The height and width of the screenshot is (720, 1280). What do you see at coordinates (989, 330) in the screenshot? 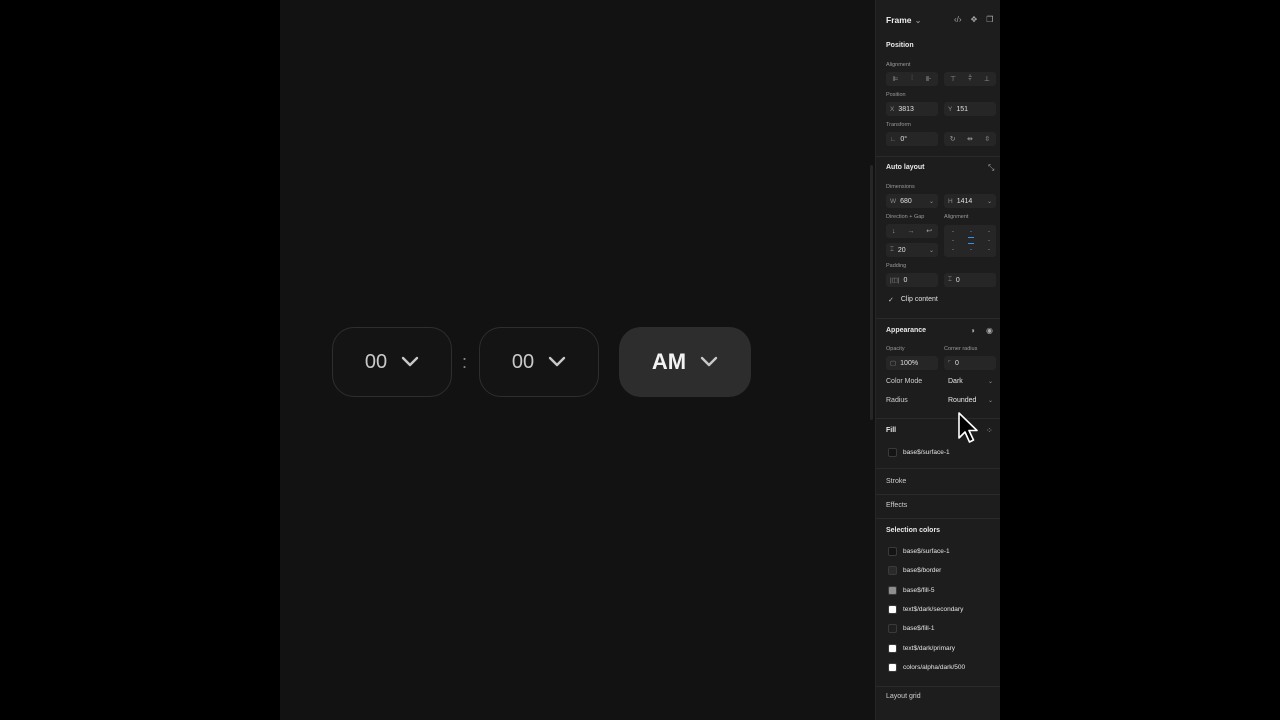
I see `eye-icon: ◉` at bounding box center [989, 330].